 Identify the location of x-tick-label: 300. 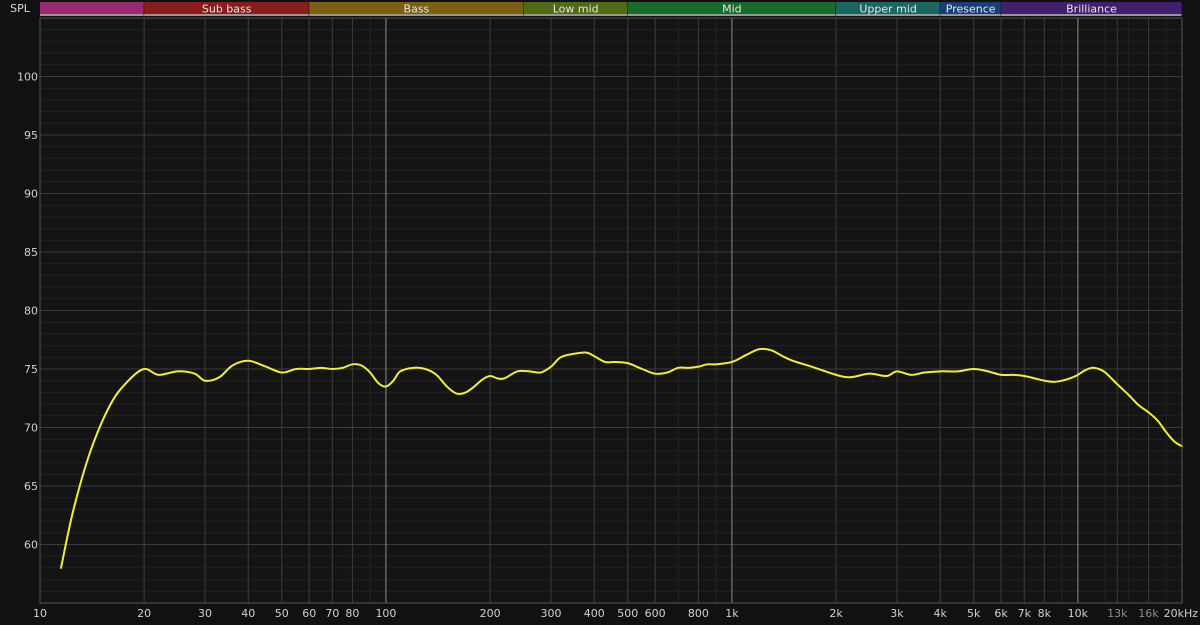
(551, 613).